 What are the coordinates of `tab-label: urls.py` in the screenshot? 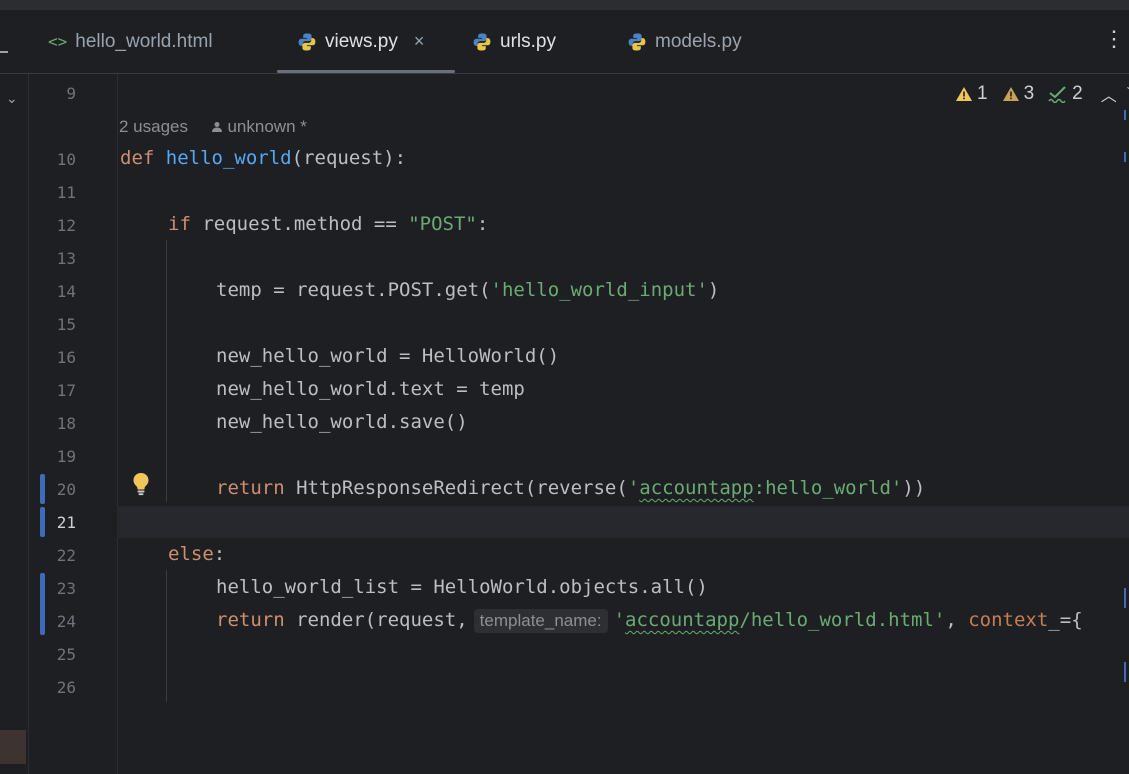 It's located at (528, 41).